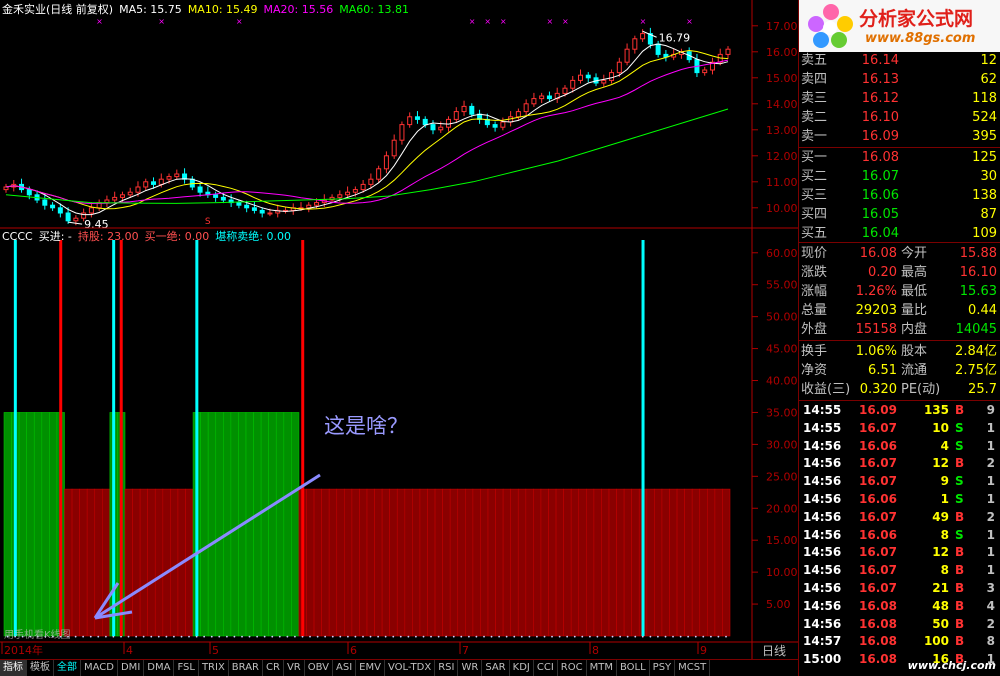  I want to click on ask-row: 卖五 16.14 12, so click(900, 60).